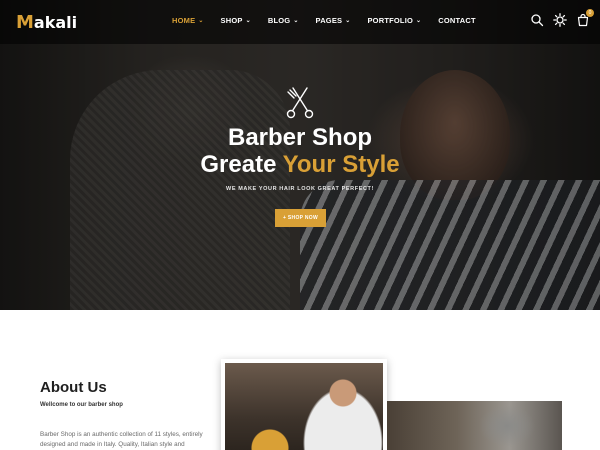 This screenshot has height=450, width=600. What do you see at coordinates (560, 20) in the screenshot?
I see `settings-icon` at bounding box center [560, 20].